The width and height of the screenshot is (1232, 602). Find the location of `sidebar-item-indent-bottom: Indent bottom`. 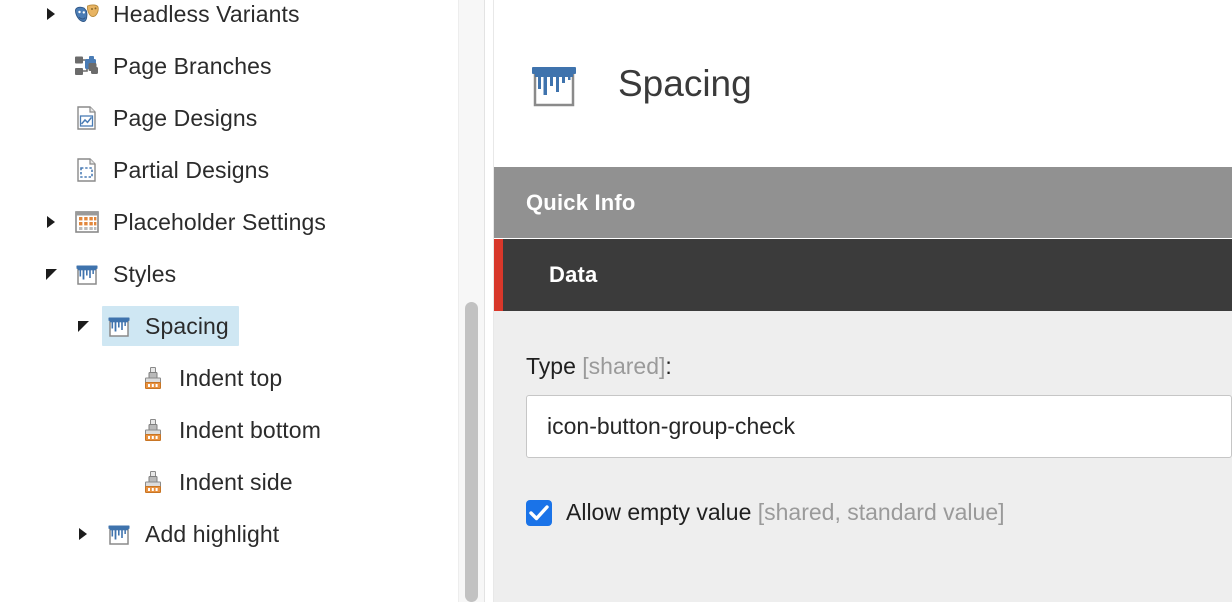

sidebar-item-indent-bottom: Indent bottom is located at coordinates (229, 430).